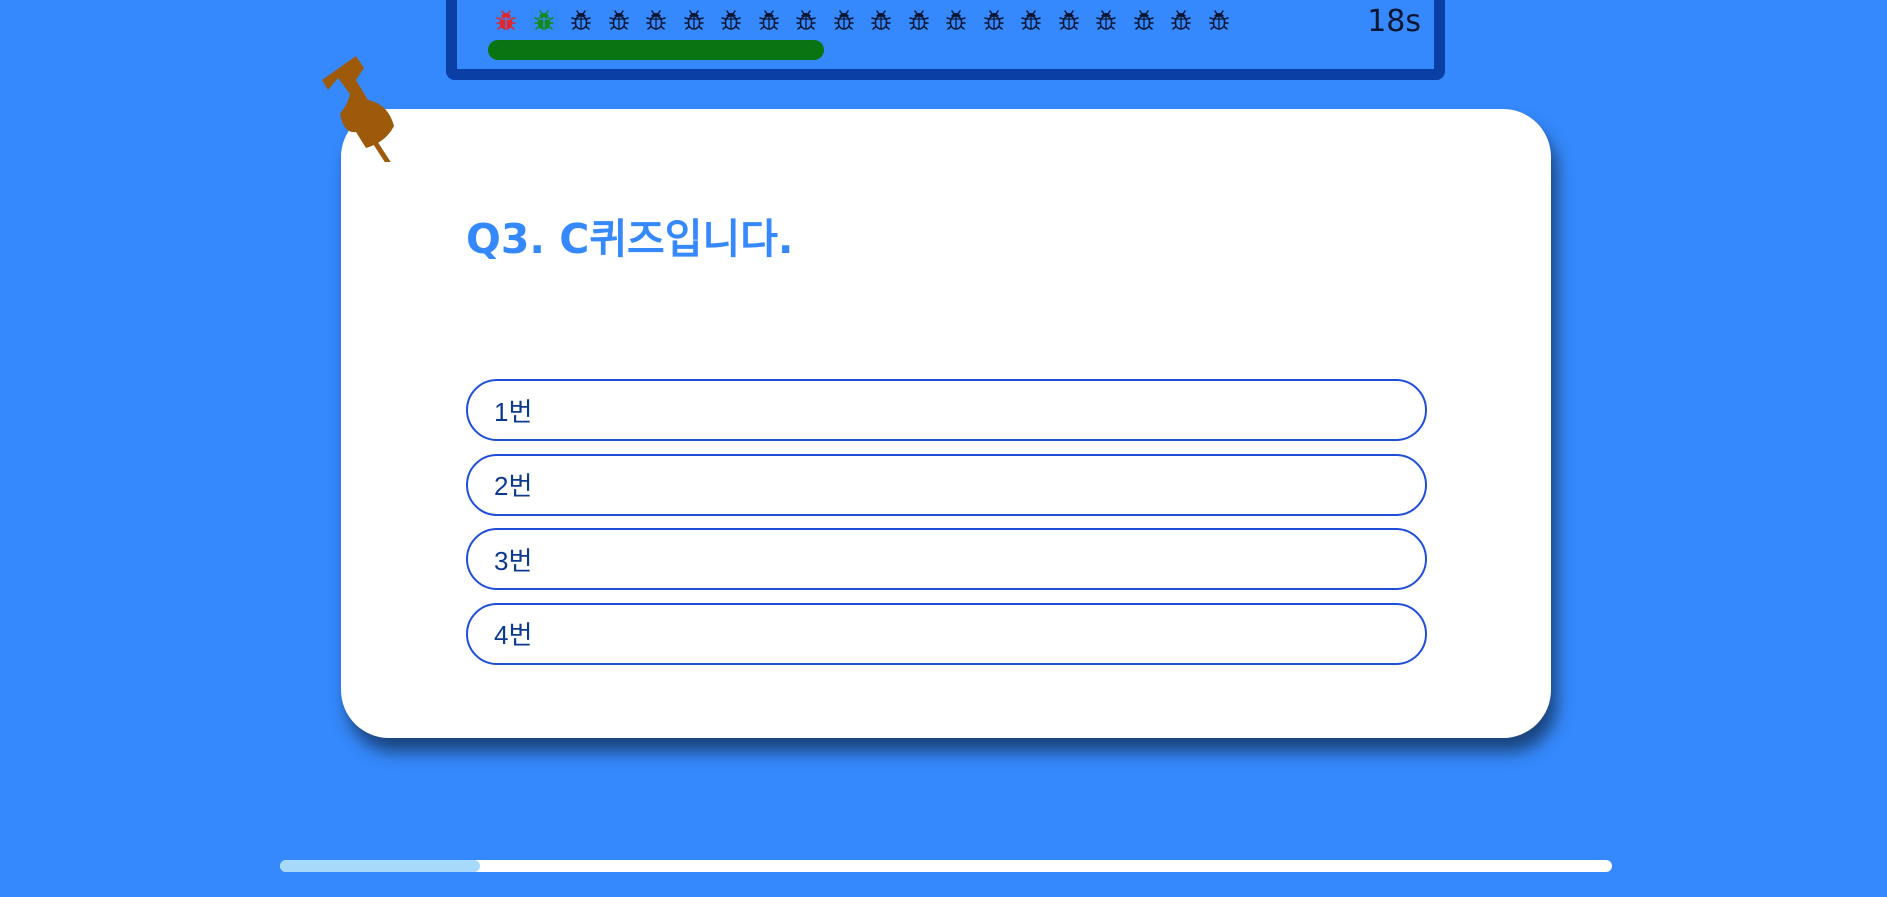  Describe the element at coordinates (946, 559) in the screenshot. I see `answer-option-3: 3번` at that location.